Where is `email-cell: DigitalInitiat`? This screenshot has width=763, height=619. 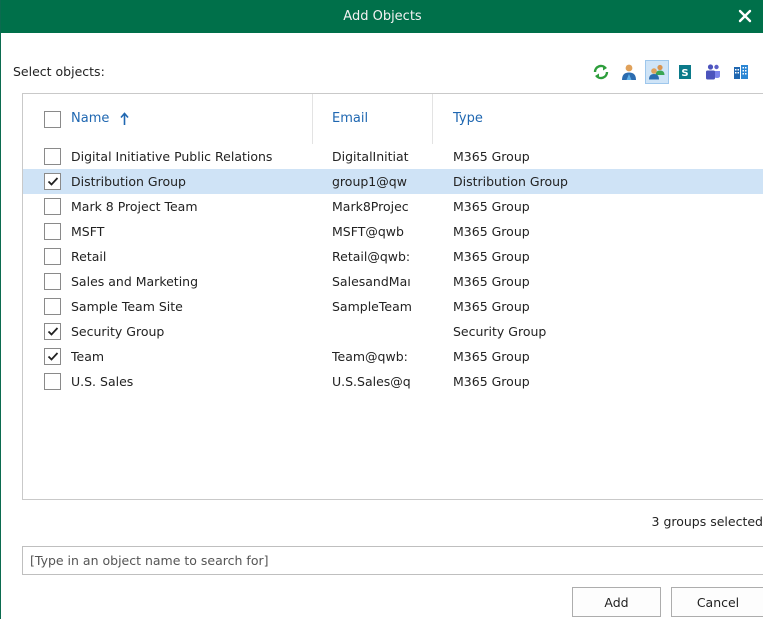 email-cell: DigitalInitiat is located at coordinates (370, 156).